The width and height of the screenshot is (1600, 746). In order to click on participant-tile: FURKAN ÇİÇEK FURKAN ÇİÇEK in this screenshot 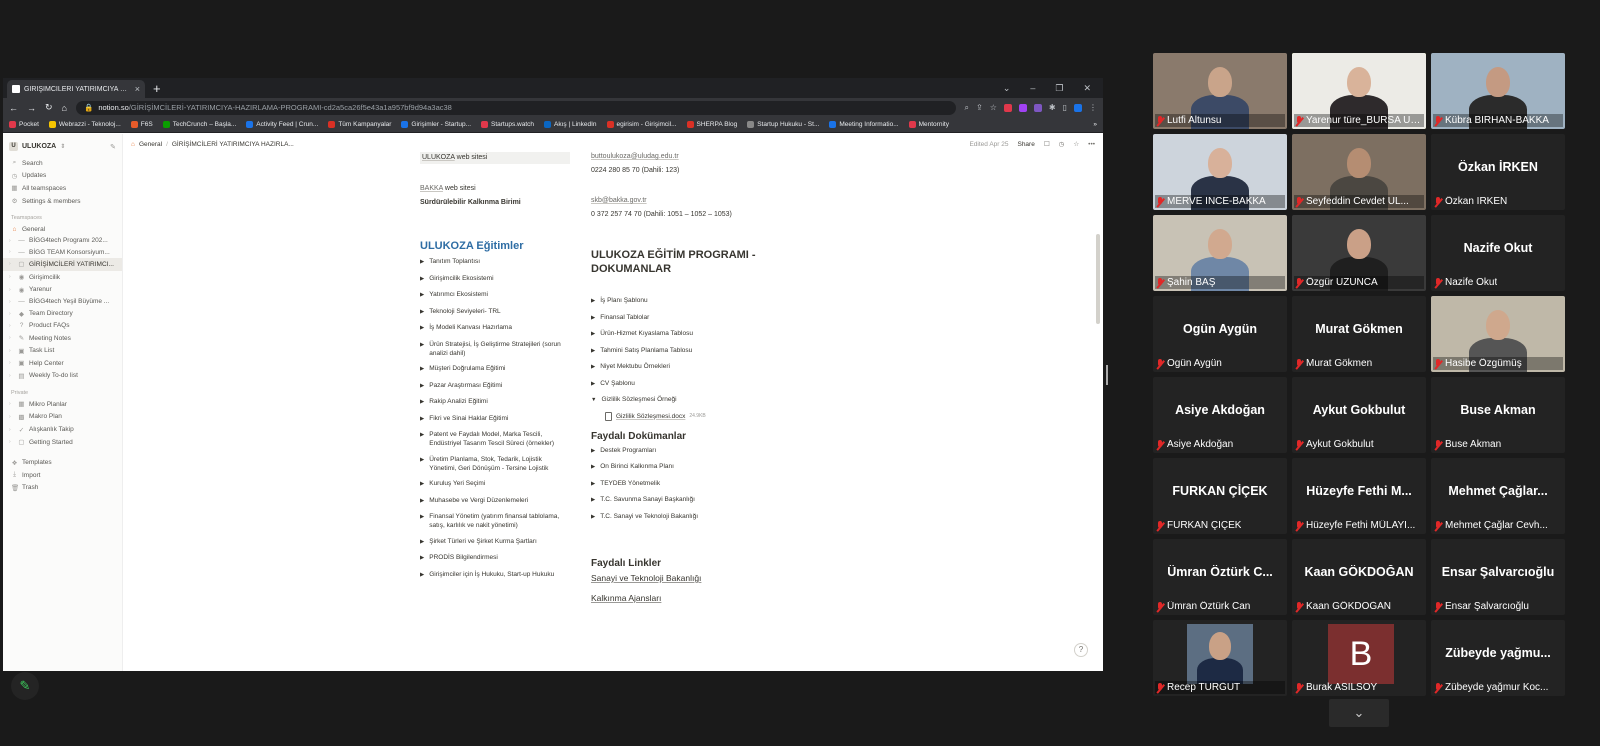, I will do `click(1220, 496)`.